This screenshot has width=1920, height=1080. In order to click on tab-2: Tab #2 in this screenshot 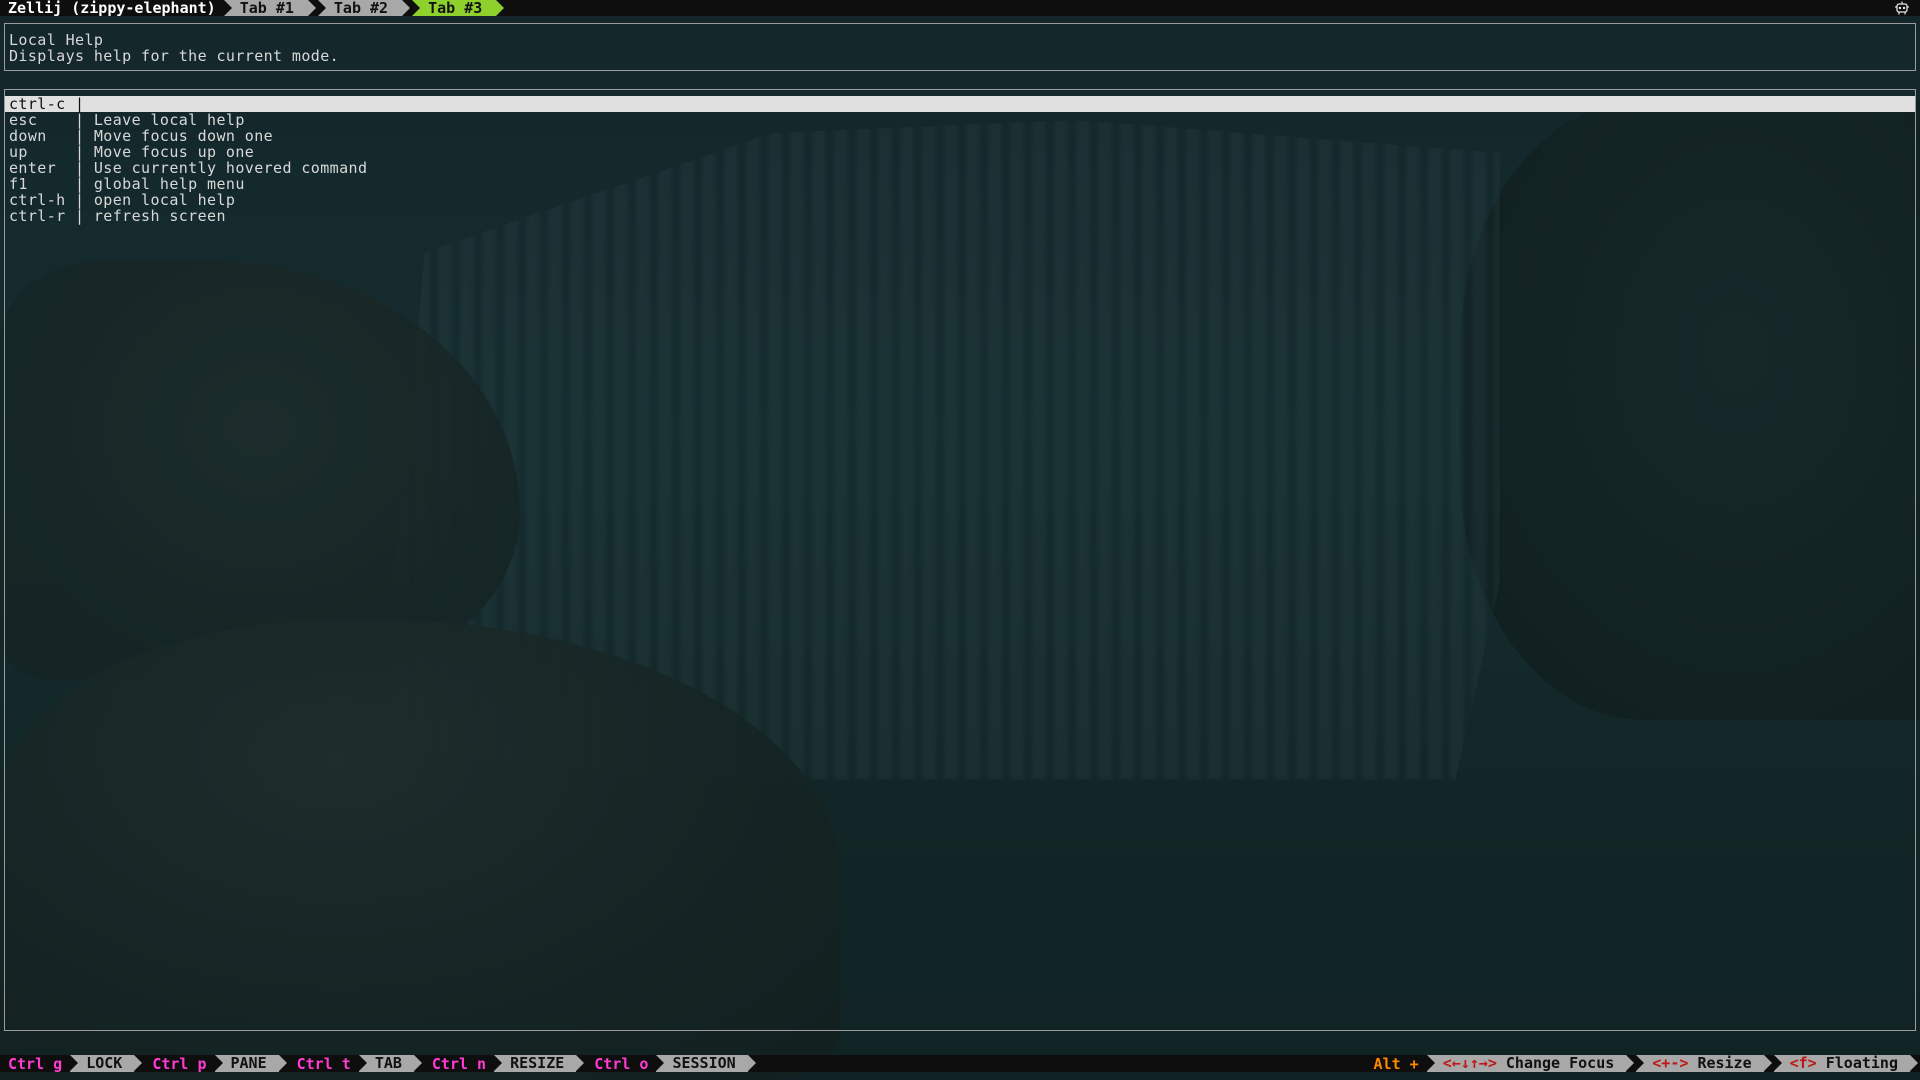, I will do `click(364, 8)`.